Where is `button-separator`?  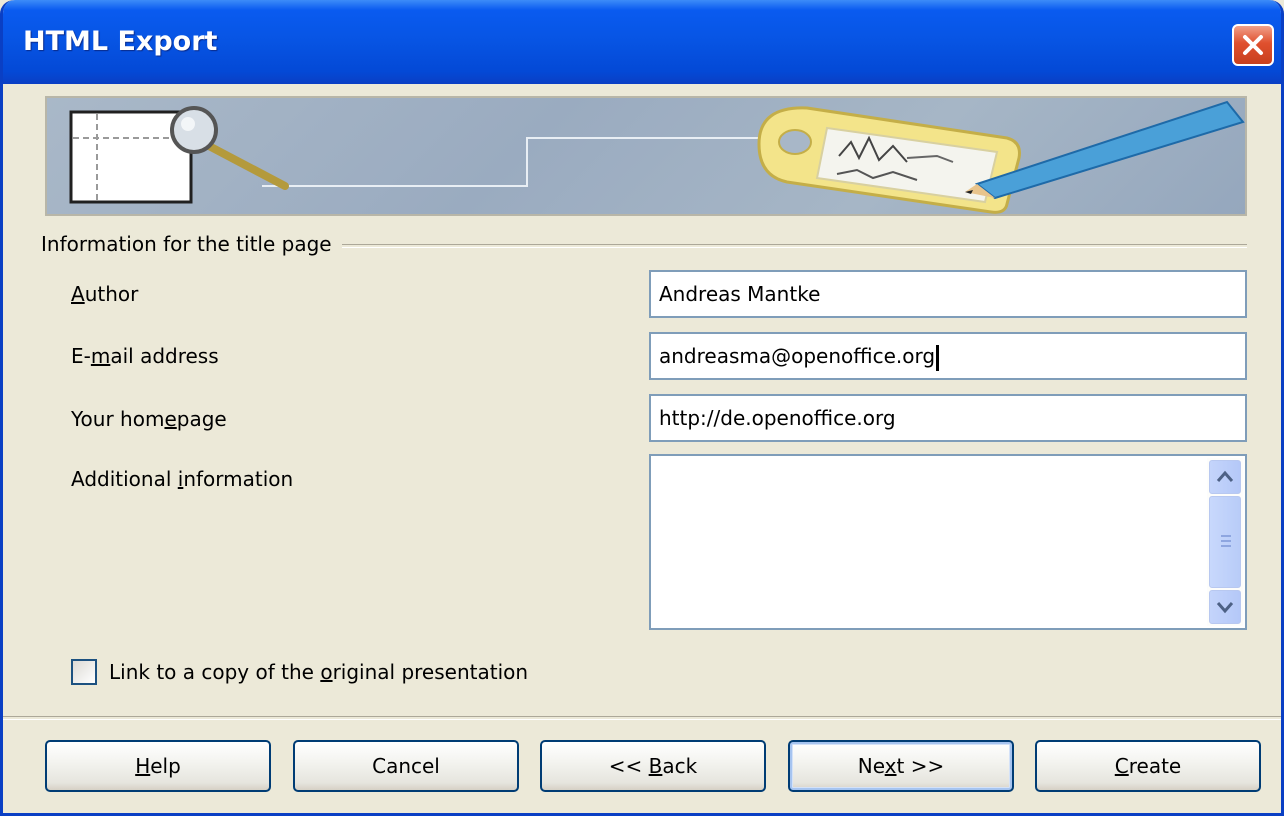
button-separator is located at coordinates (642, 718).